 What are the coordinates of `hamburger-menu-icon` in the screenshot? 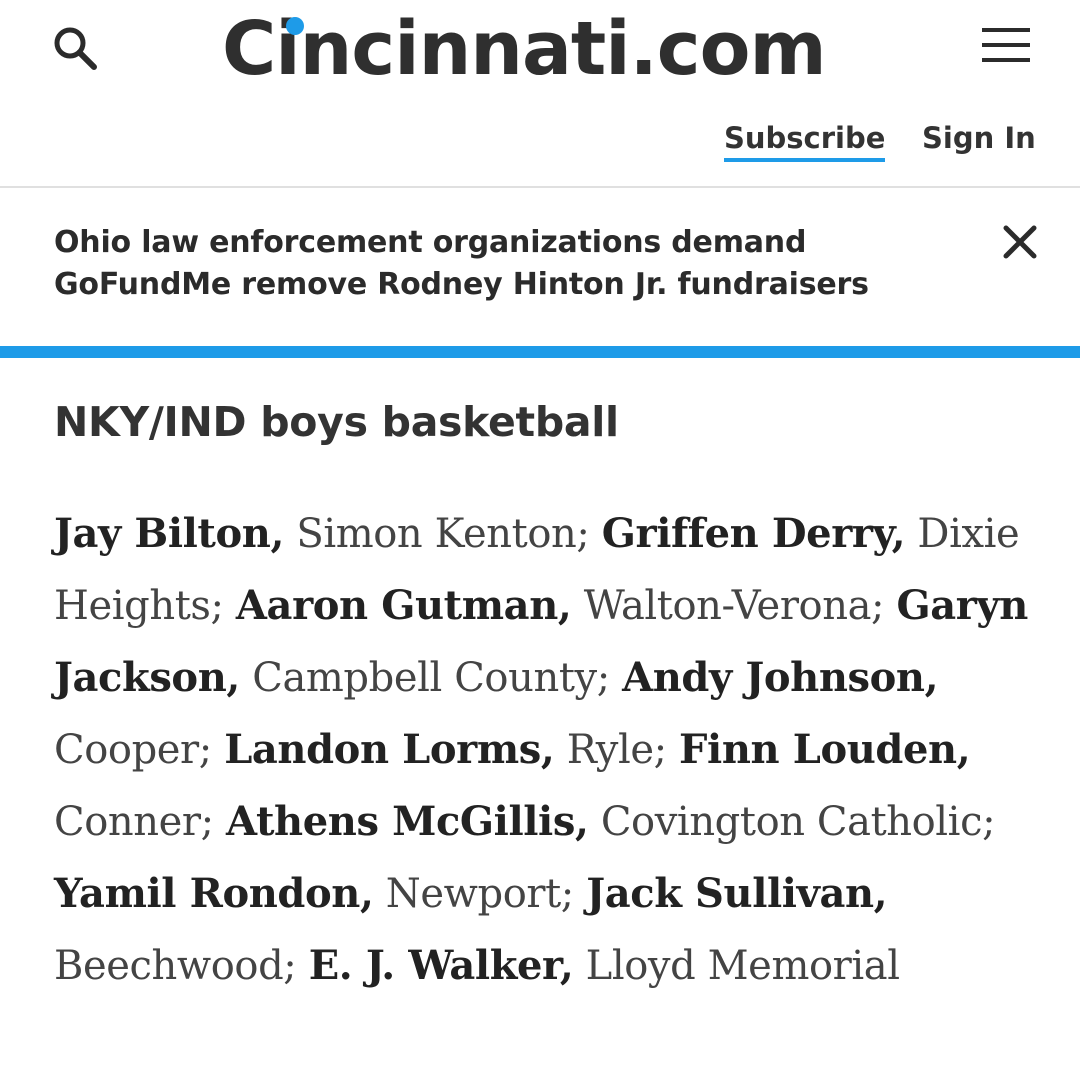 It's located at (1006, 45).